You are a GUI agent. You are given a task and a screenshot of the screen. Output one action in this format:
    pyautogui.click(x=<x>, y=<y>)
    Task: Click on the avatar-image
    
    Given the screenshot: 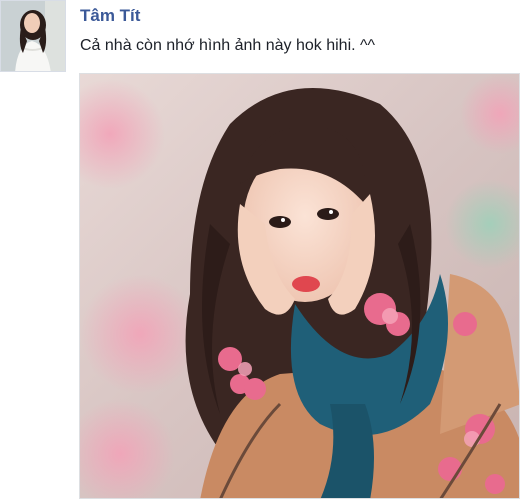 What is the action you would take?
    pyautogui.click(x=33, y=36)
    